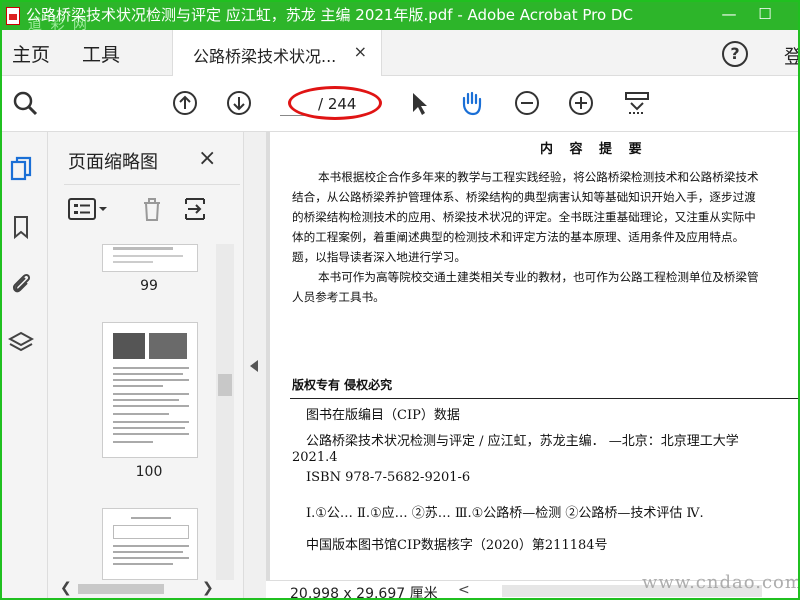  I want to click on paragraph-line: 题，以指导读者深入地进行学习。, so click(379, 257).